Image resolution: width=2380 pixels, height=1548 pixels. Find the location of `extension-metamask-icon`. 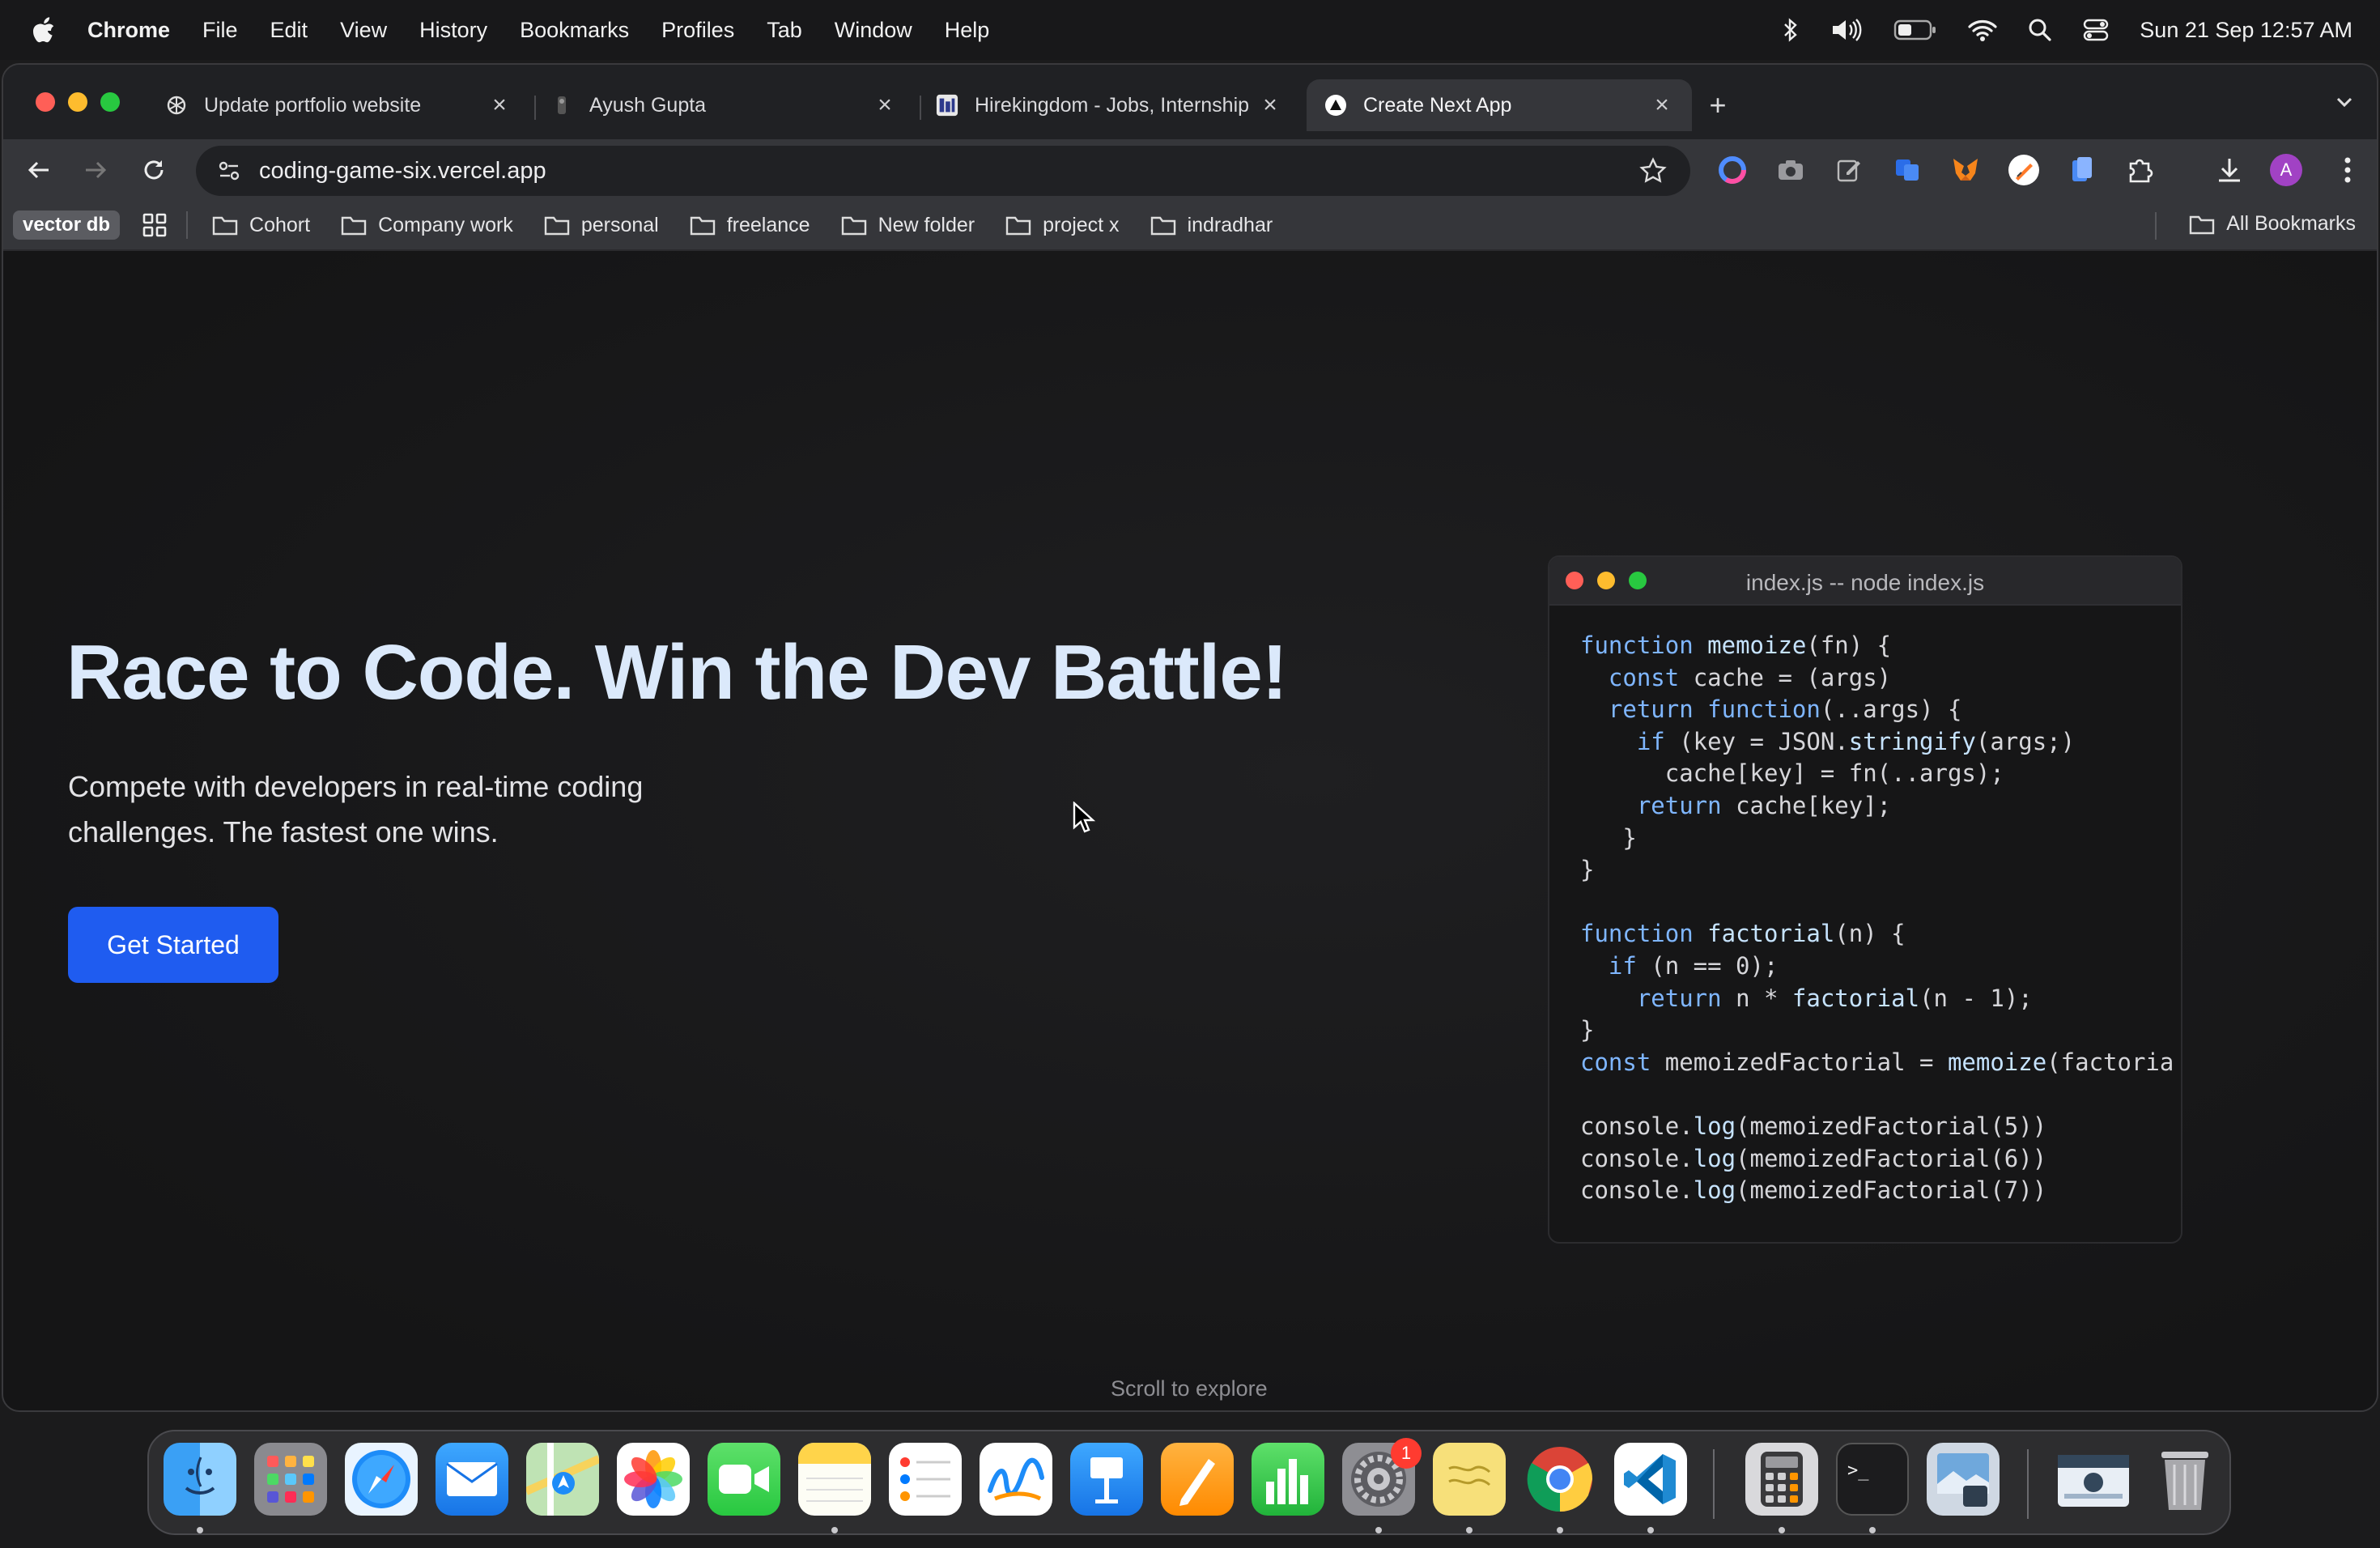

extension-metamask-icon is located at coordinates (1965, 170).